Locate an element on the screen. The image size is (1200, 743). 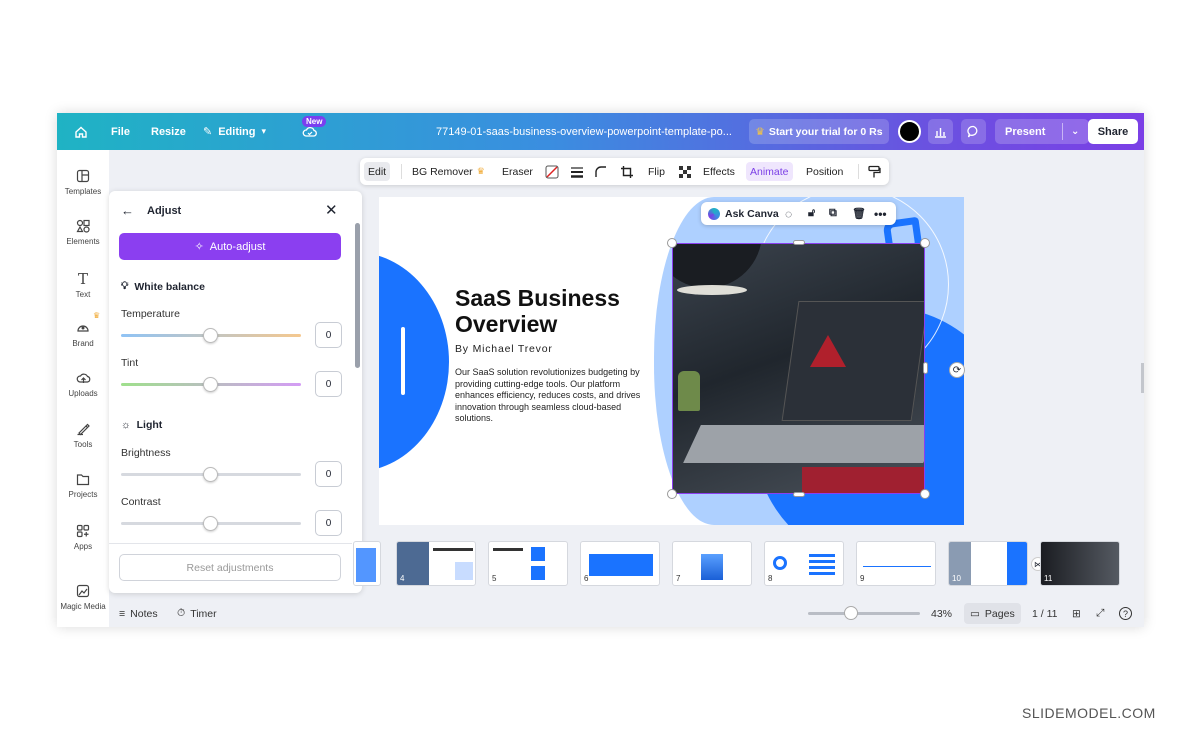
contrast-value-field: 0 is located at coordinates (328, 523).